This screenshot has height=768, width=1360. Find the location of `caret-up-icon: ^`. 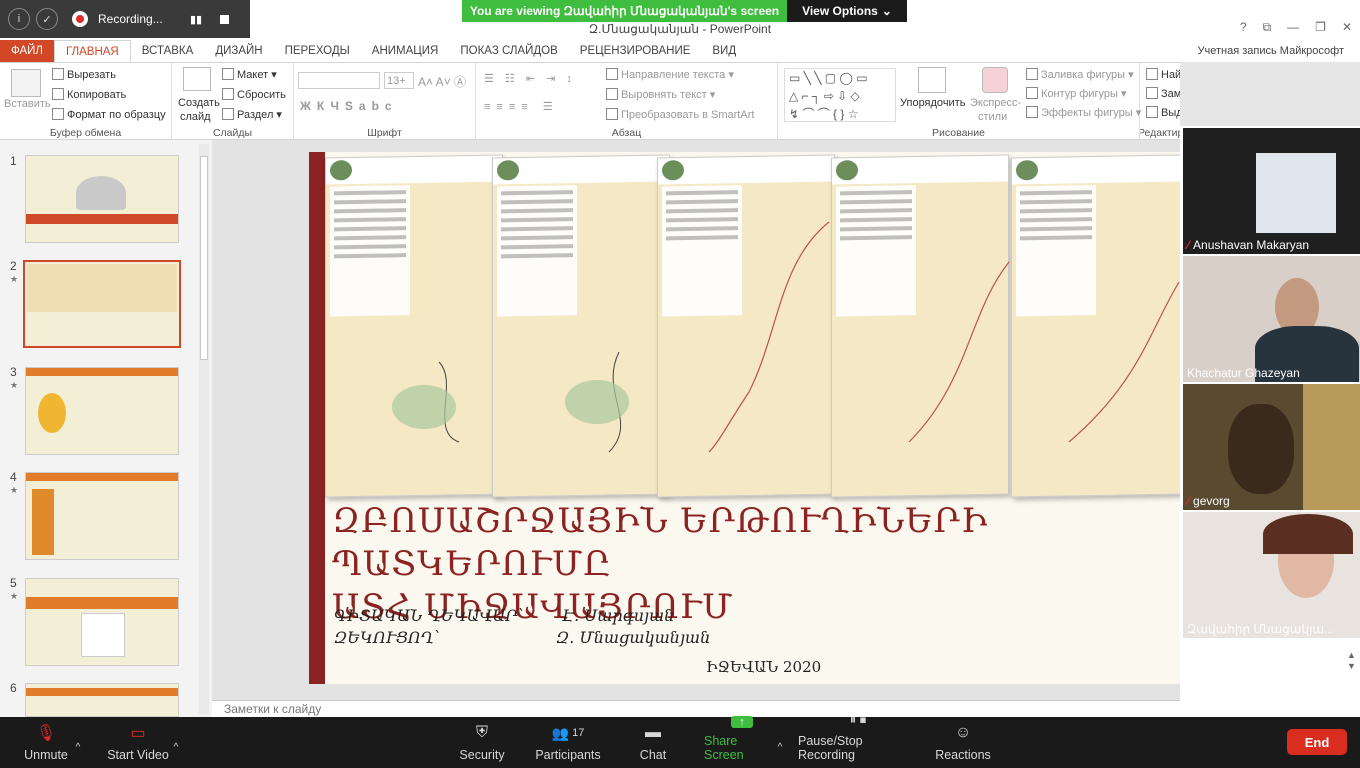

caret-up-icon: ^ is located at coordinates (78, 747).